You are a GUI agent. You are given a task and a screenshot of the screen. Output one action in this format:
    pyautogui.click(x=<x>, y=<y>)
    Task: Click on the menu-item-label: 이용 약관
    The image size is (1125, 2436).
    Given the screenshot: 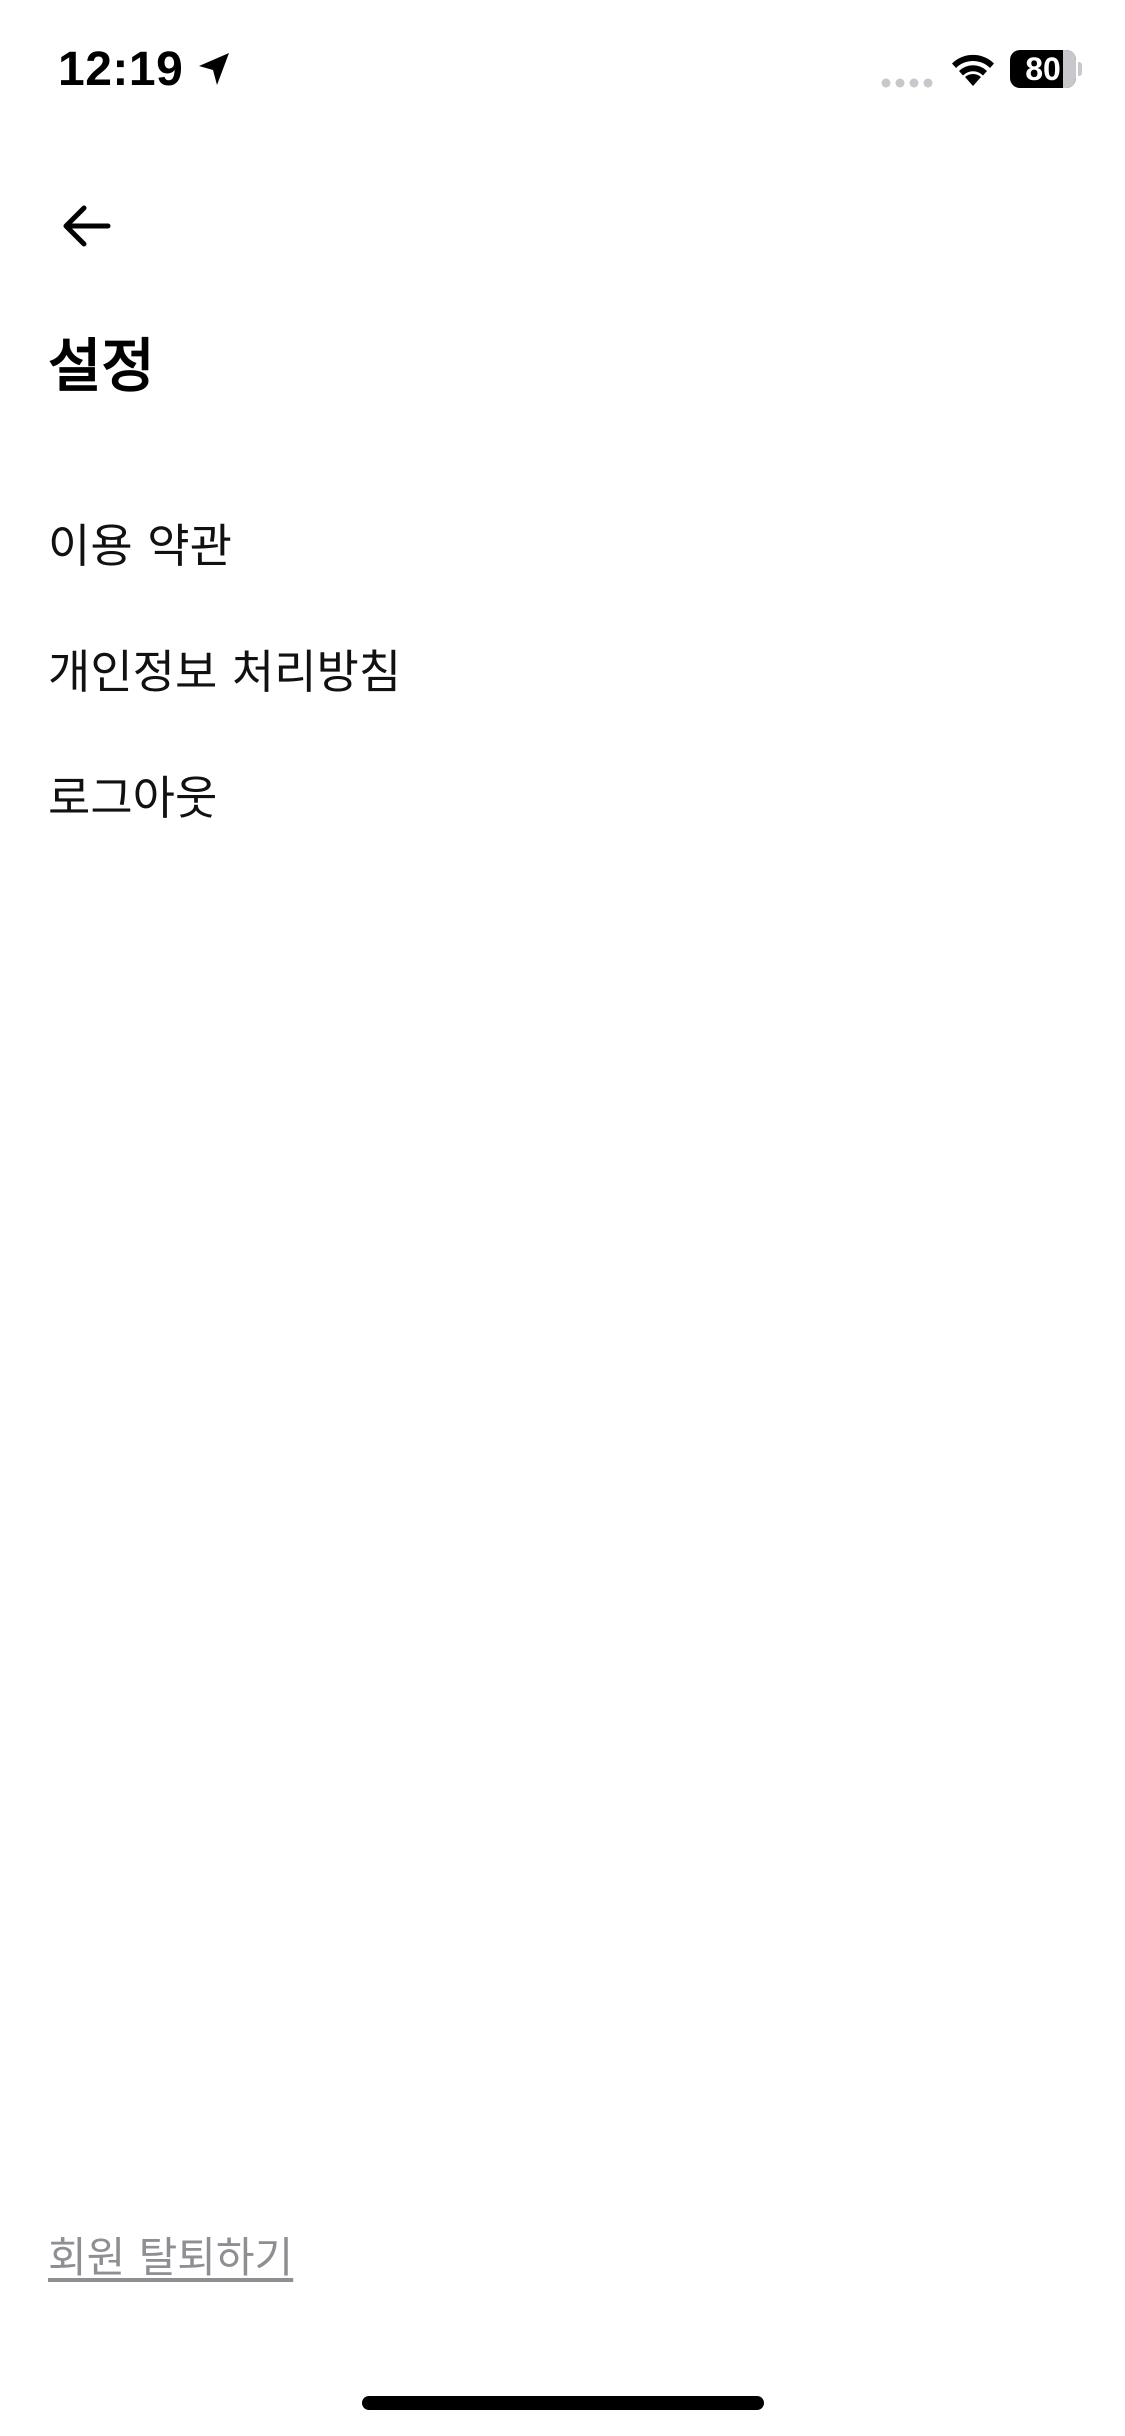 What is the action you would take?
    pyautogui.click(x=140, y=546)
    